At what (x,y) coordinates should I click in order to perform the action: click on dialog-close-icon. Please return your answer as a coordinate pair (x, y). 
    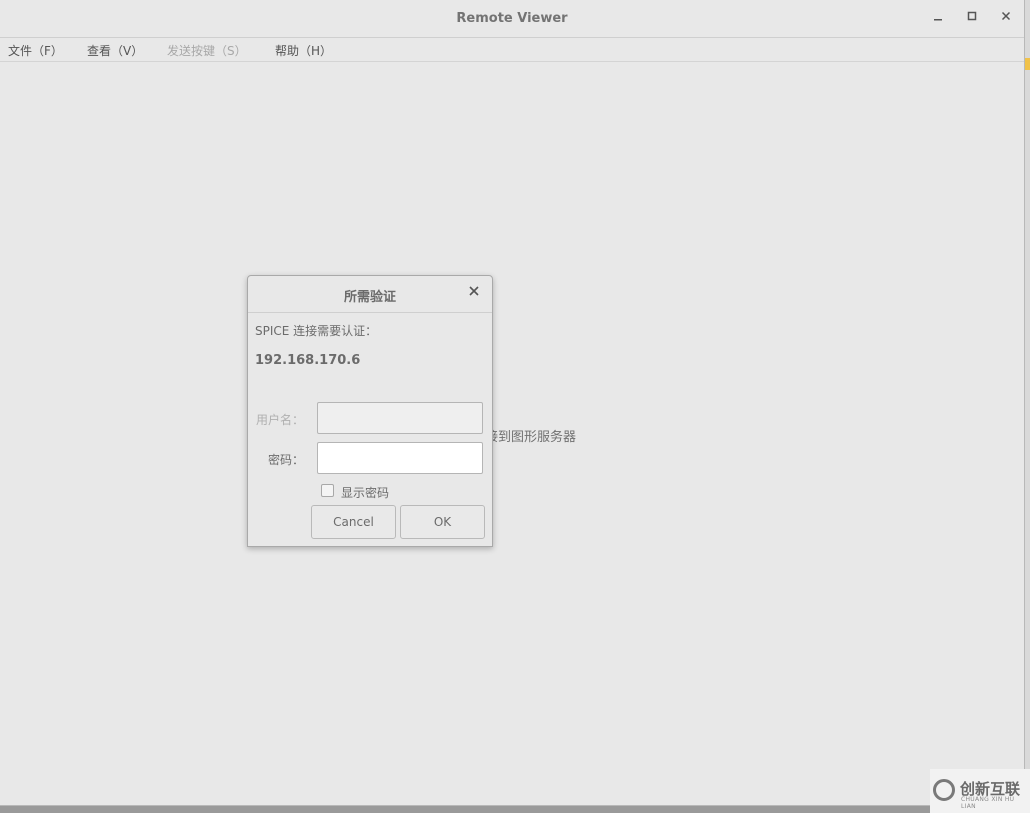
    Looking at the image, I should click on (474, 293).